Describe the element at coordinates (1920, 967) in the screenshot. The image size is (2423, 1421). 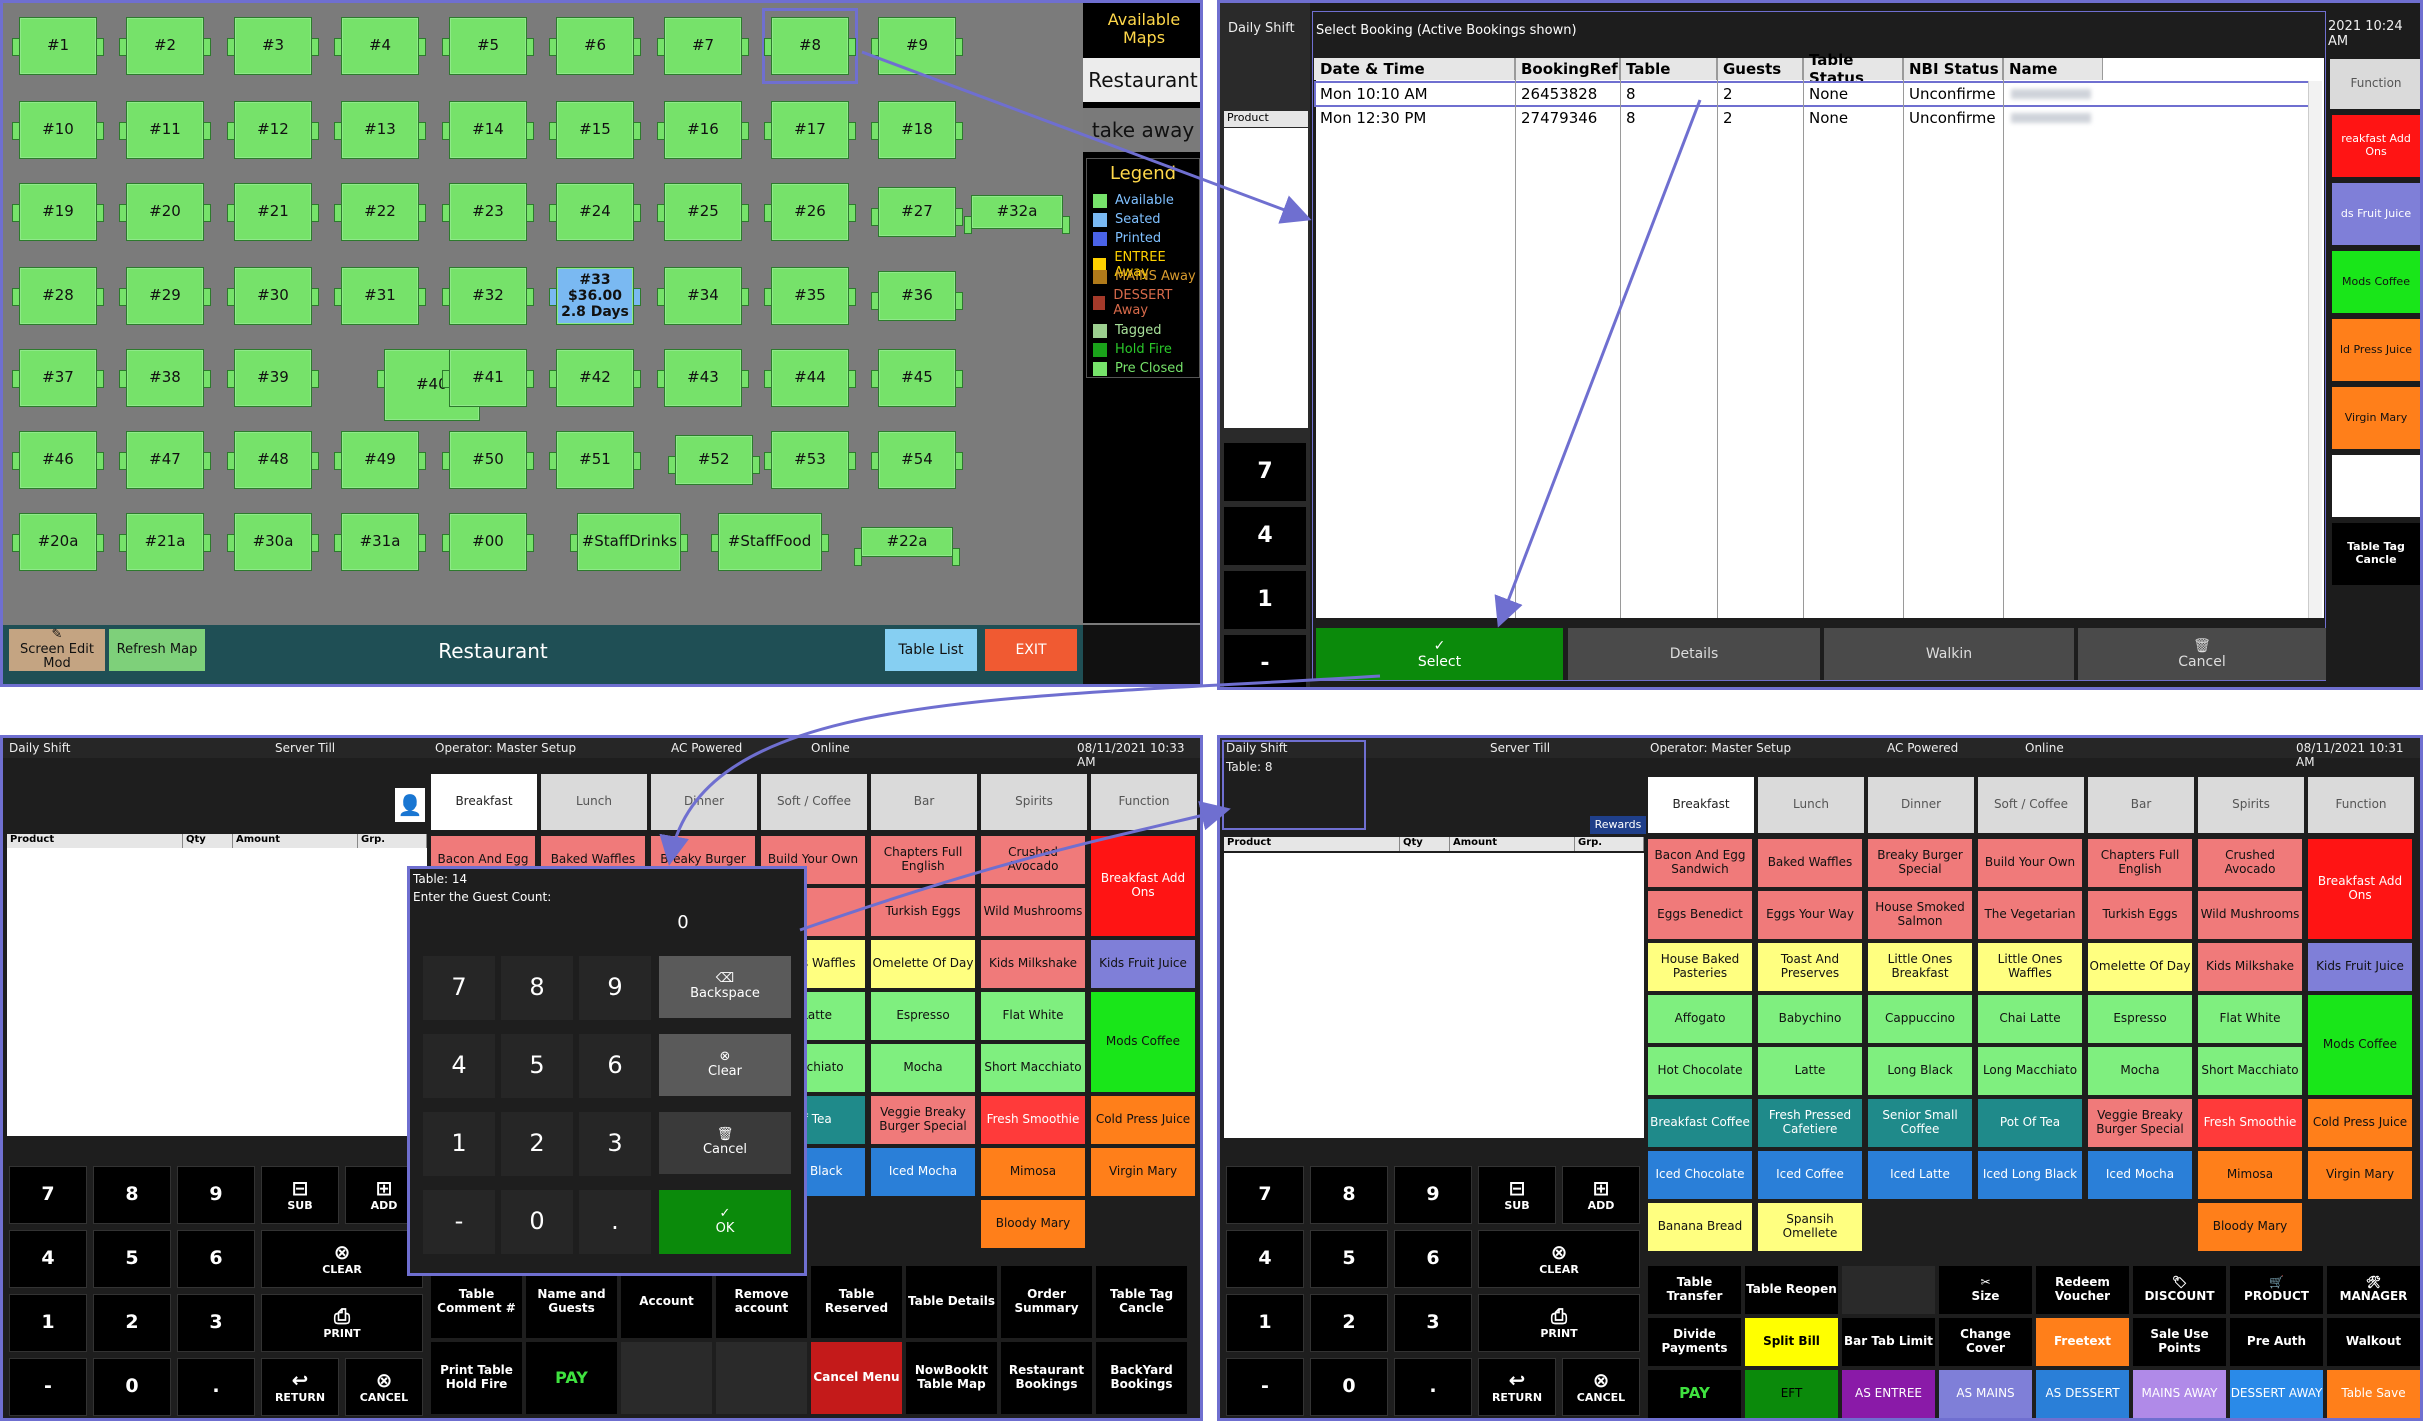
I see `product-button: Little Ones Breakfast` at that location.